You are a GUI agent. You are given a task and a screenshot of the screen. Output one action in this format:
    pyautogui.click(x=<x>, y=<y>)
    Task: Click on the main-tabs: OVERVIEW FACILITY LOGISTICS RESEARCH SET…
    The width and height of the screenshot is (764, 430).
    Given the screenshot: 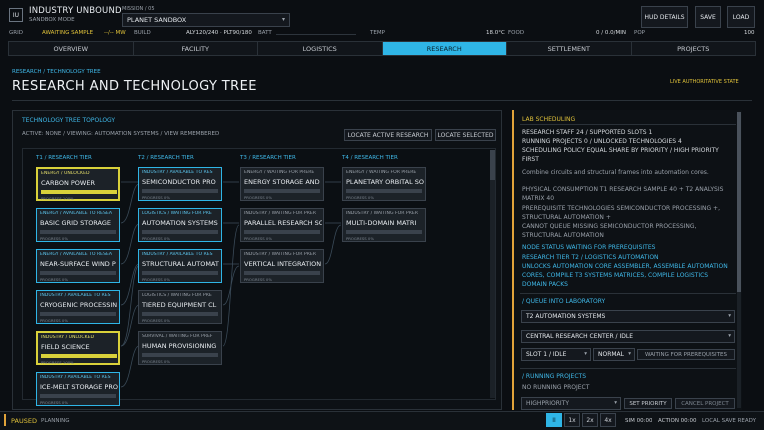 What is the action you would take?
    pyautogui.click(x=382, y=48)
    